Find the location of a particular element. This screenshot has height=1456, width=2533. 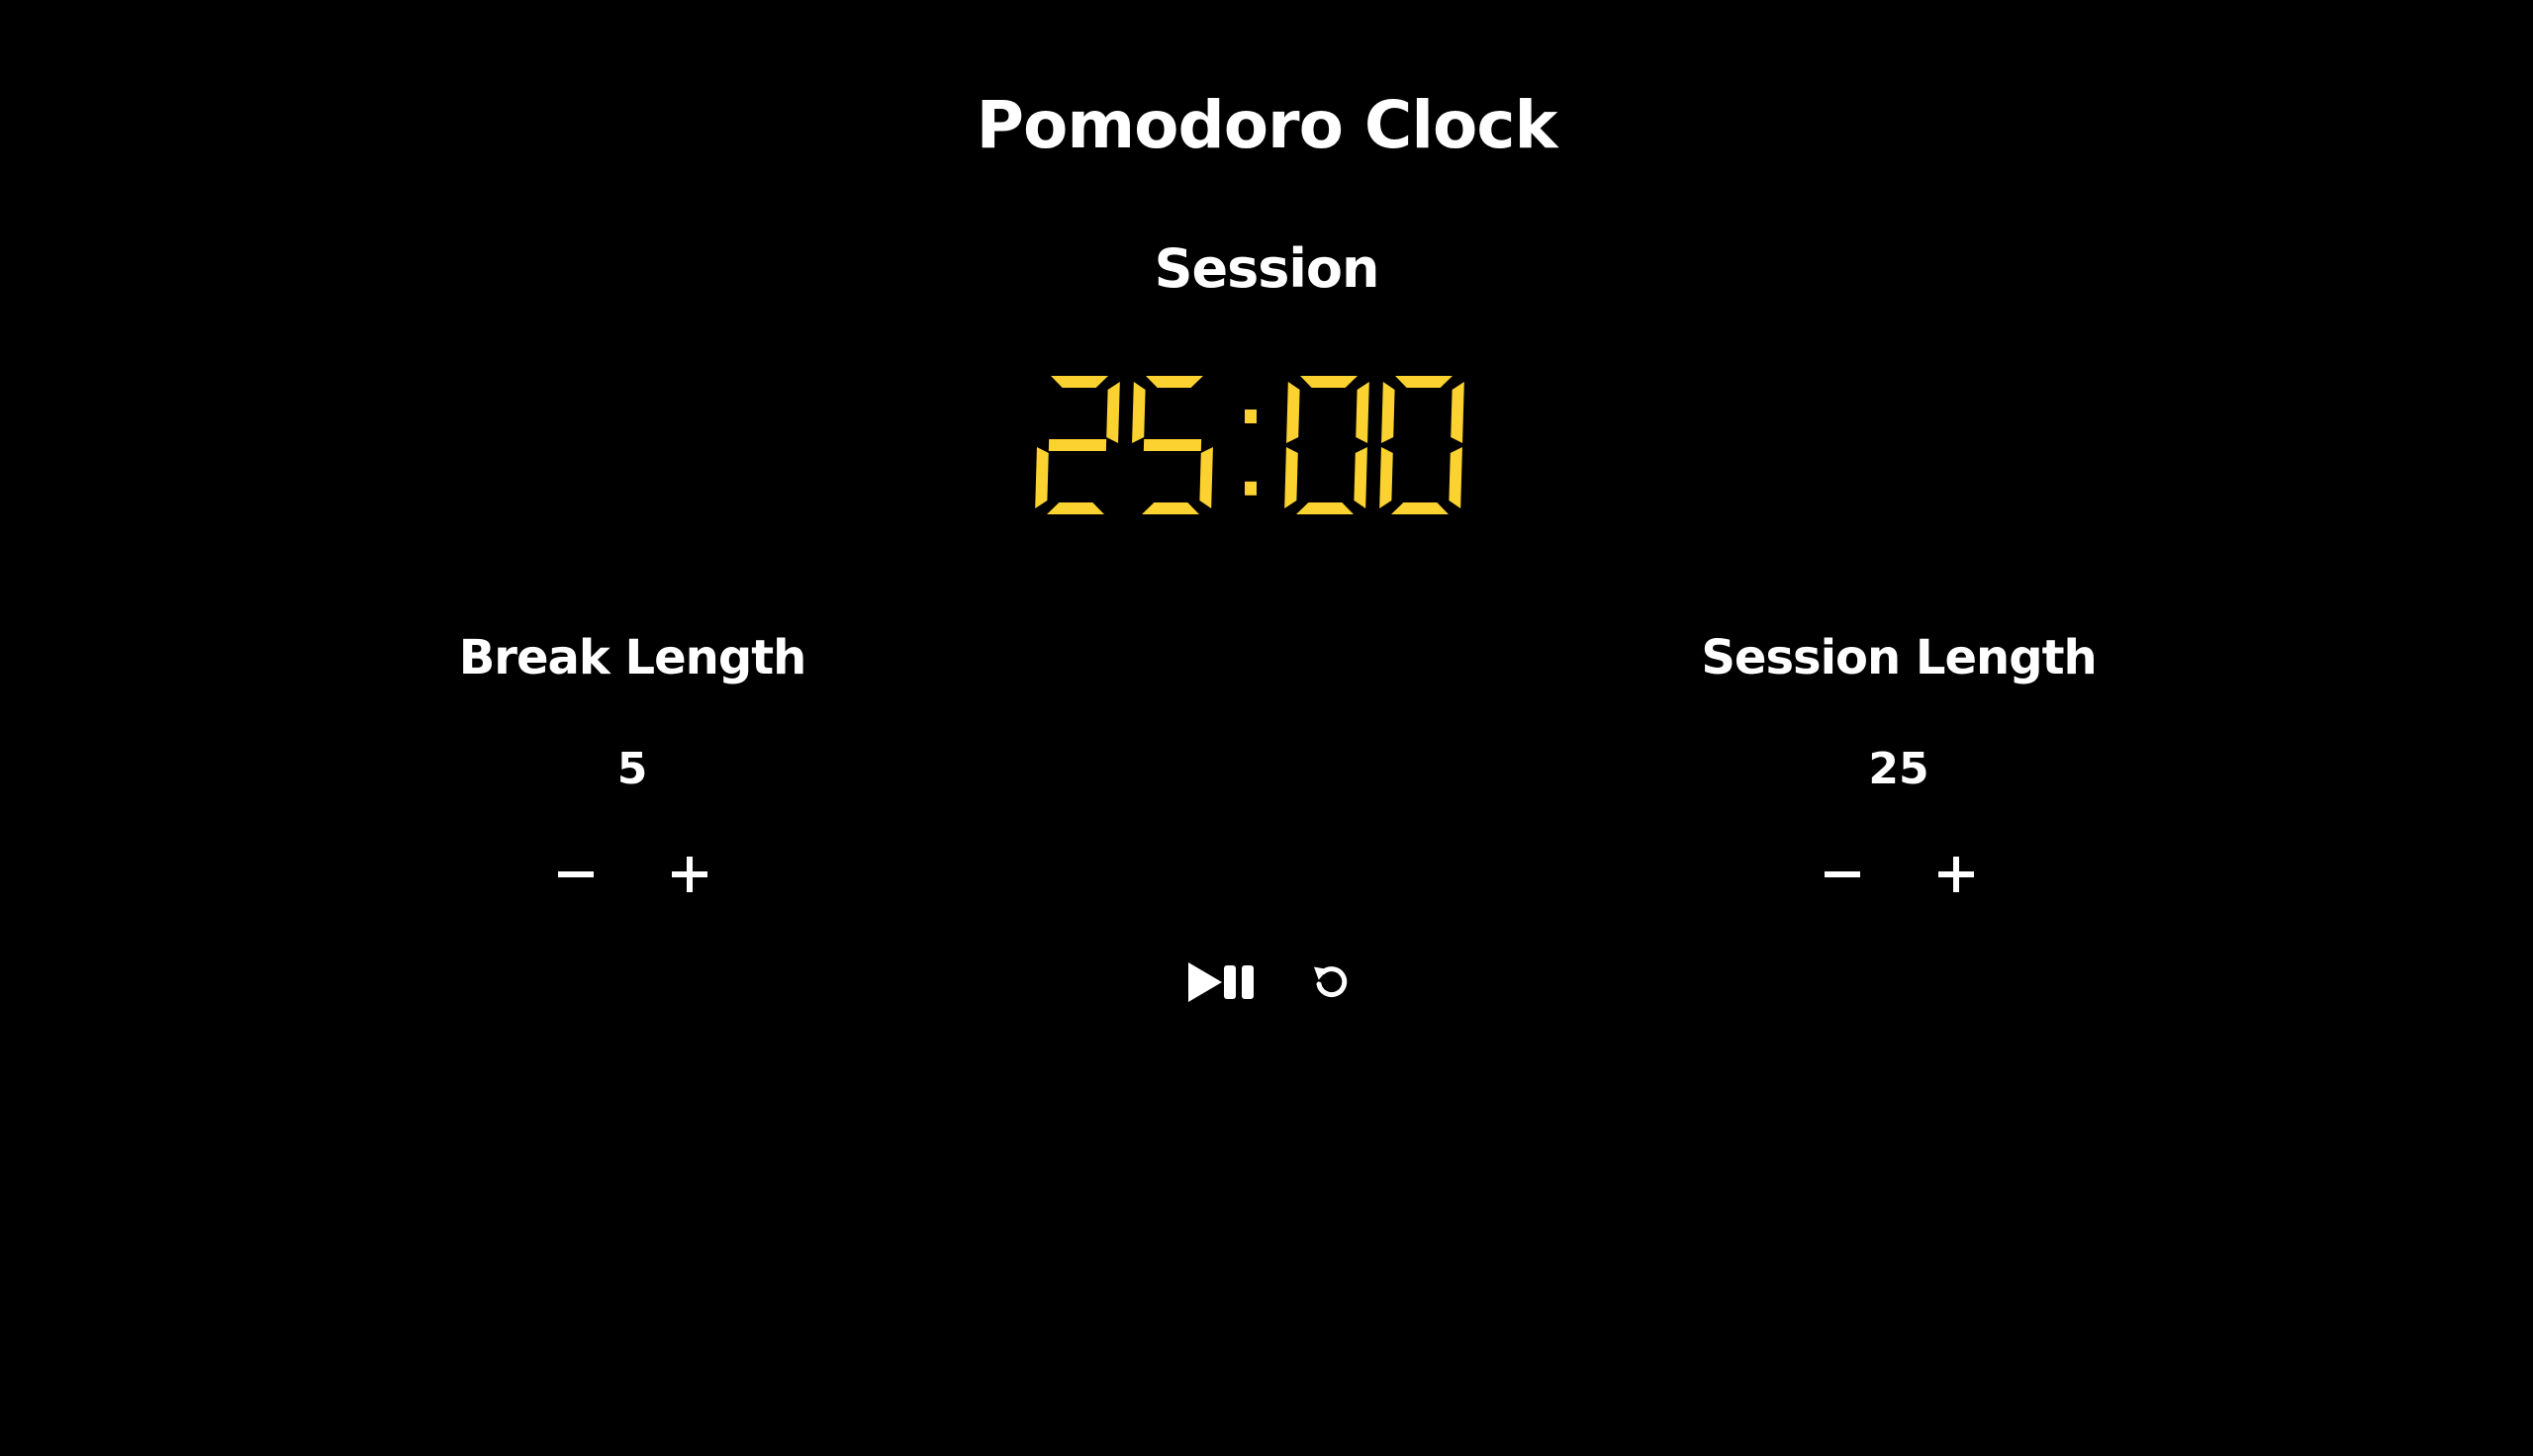

break-length-value: 5 is located at coordinates (632, 769).